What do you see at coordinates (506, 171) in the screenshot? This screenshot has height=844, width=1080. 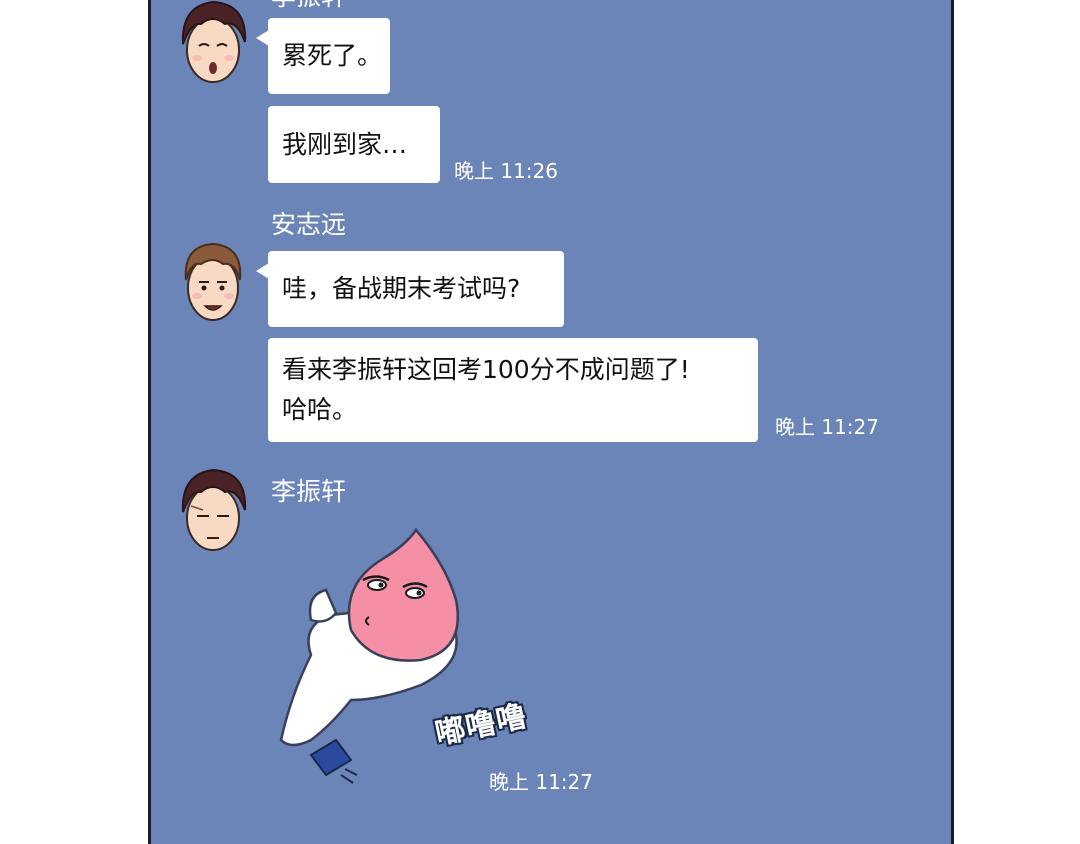 I see `message-time: 晚上 11:26` at bounding box center [506, 171].